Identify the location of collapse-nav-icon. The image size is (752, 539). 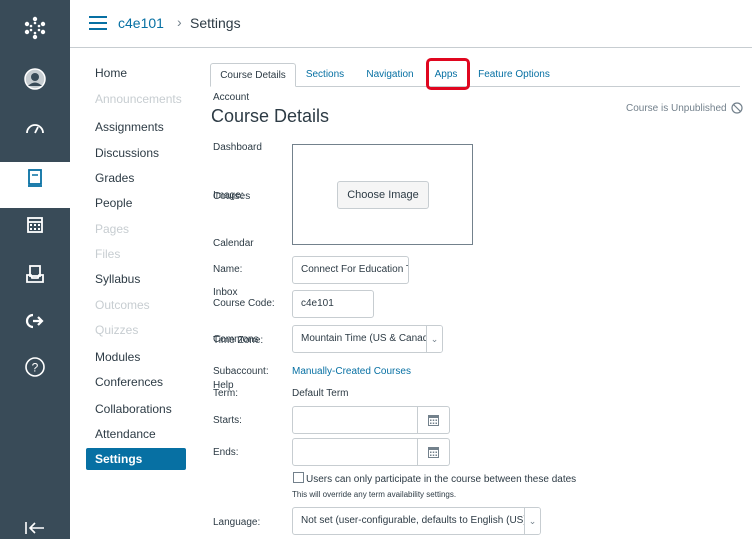
(35, 528).